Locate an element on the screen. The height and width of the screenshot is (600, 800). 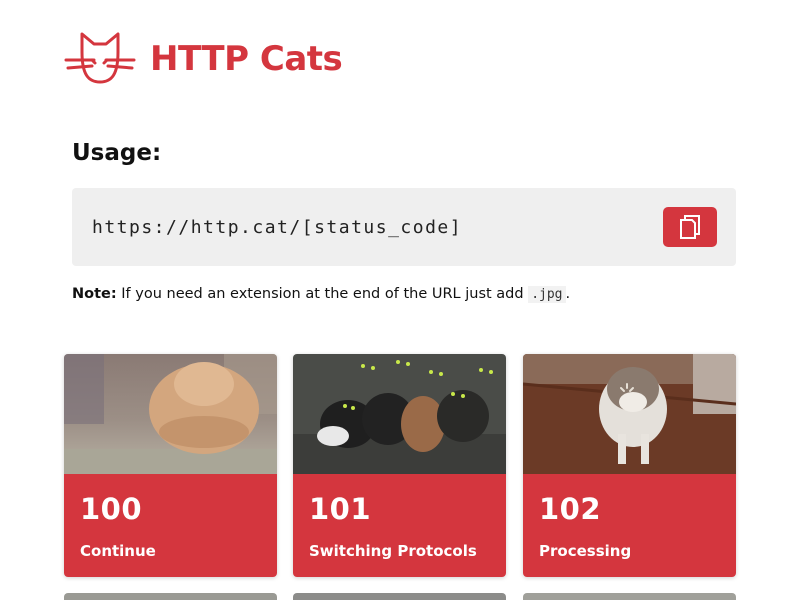
copy-button is located at coordinates (690, 227).